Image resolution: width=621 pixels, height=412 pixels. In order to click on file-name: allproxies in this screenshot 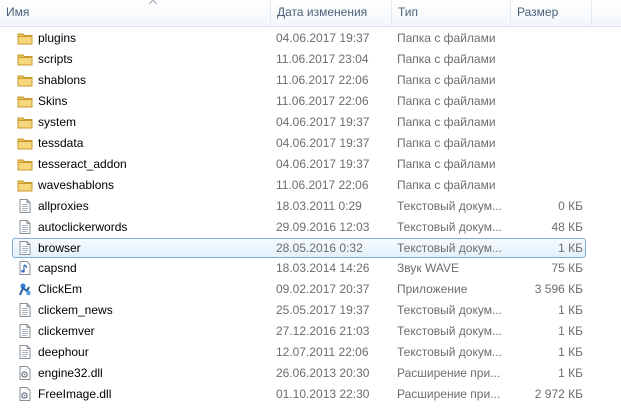, I will do `click(63, 206)`.